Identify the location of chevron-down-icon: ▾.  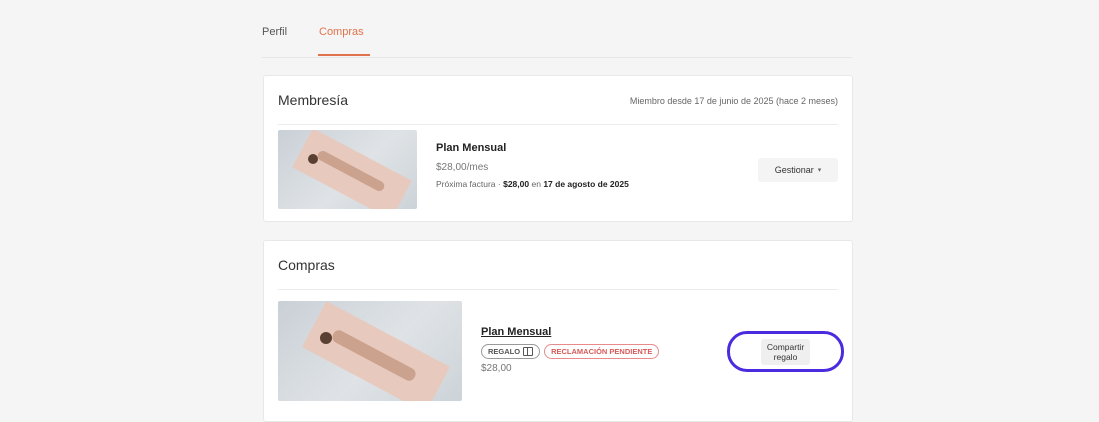
(819, 170).